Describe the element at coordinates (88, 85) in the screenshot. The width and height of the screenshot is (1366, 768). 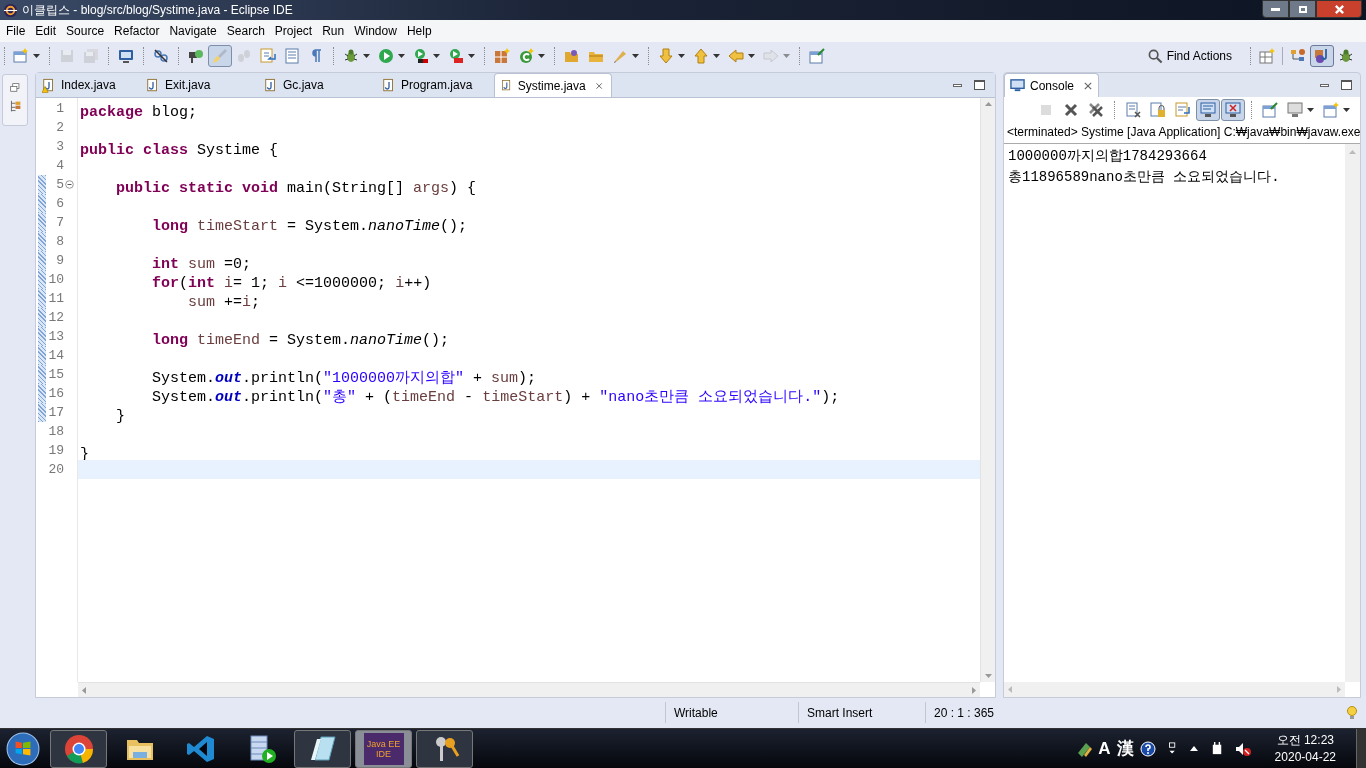
I see `editor-tab: Index.java` at that location.